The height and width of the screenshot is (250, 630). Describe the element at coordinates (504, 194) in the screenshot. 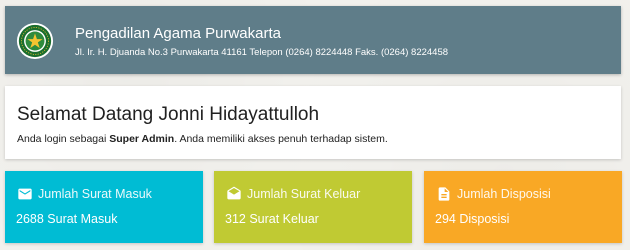

I see `card-disposition-title: Jumlah Disposisi` at that location.